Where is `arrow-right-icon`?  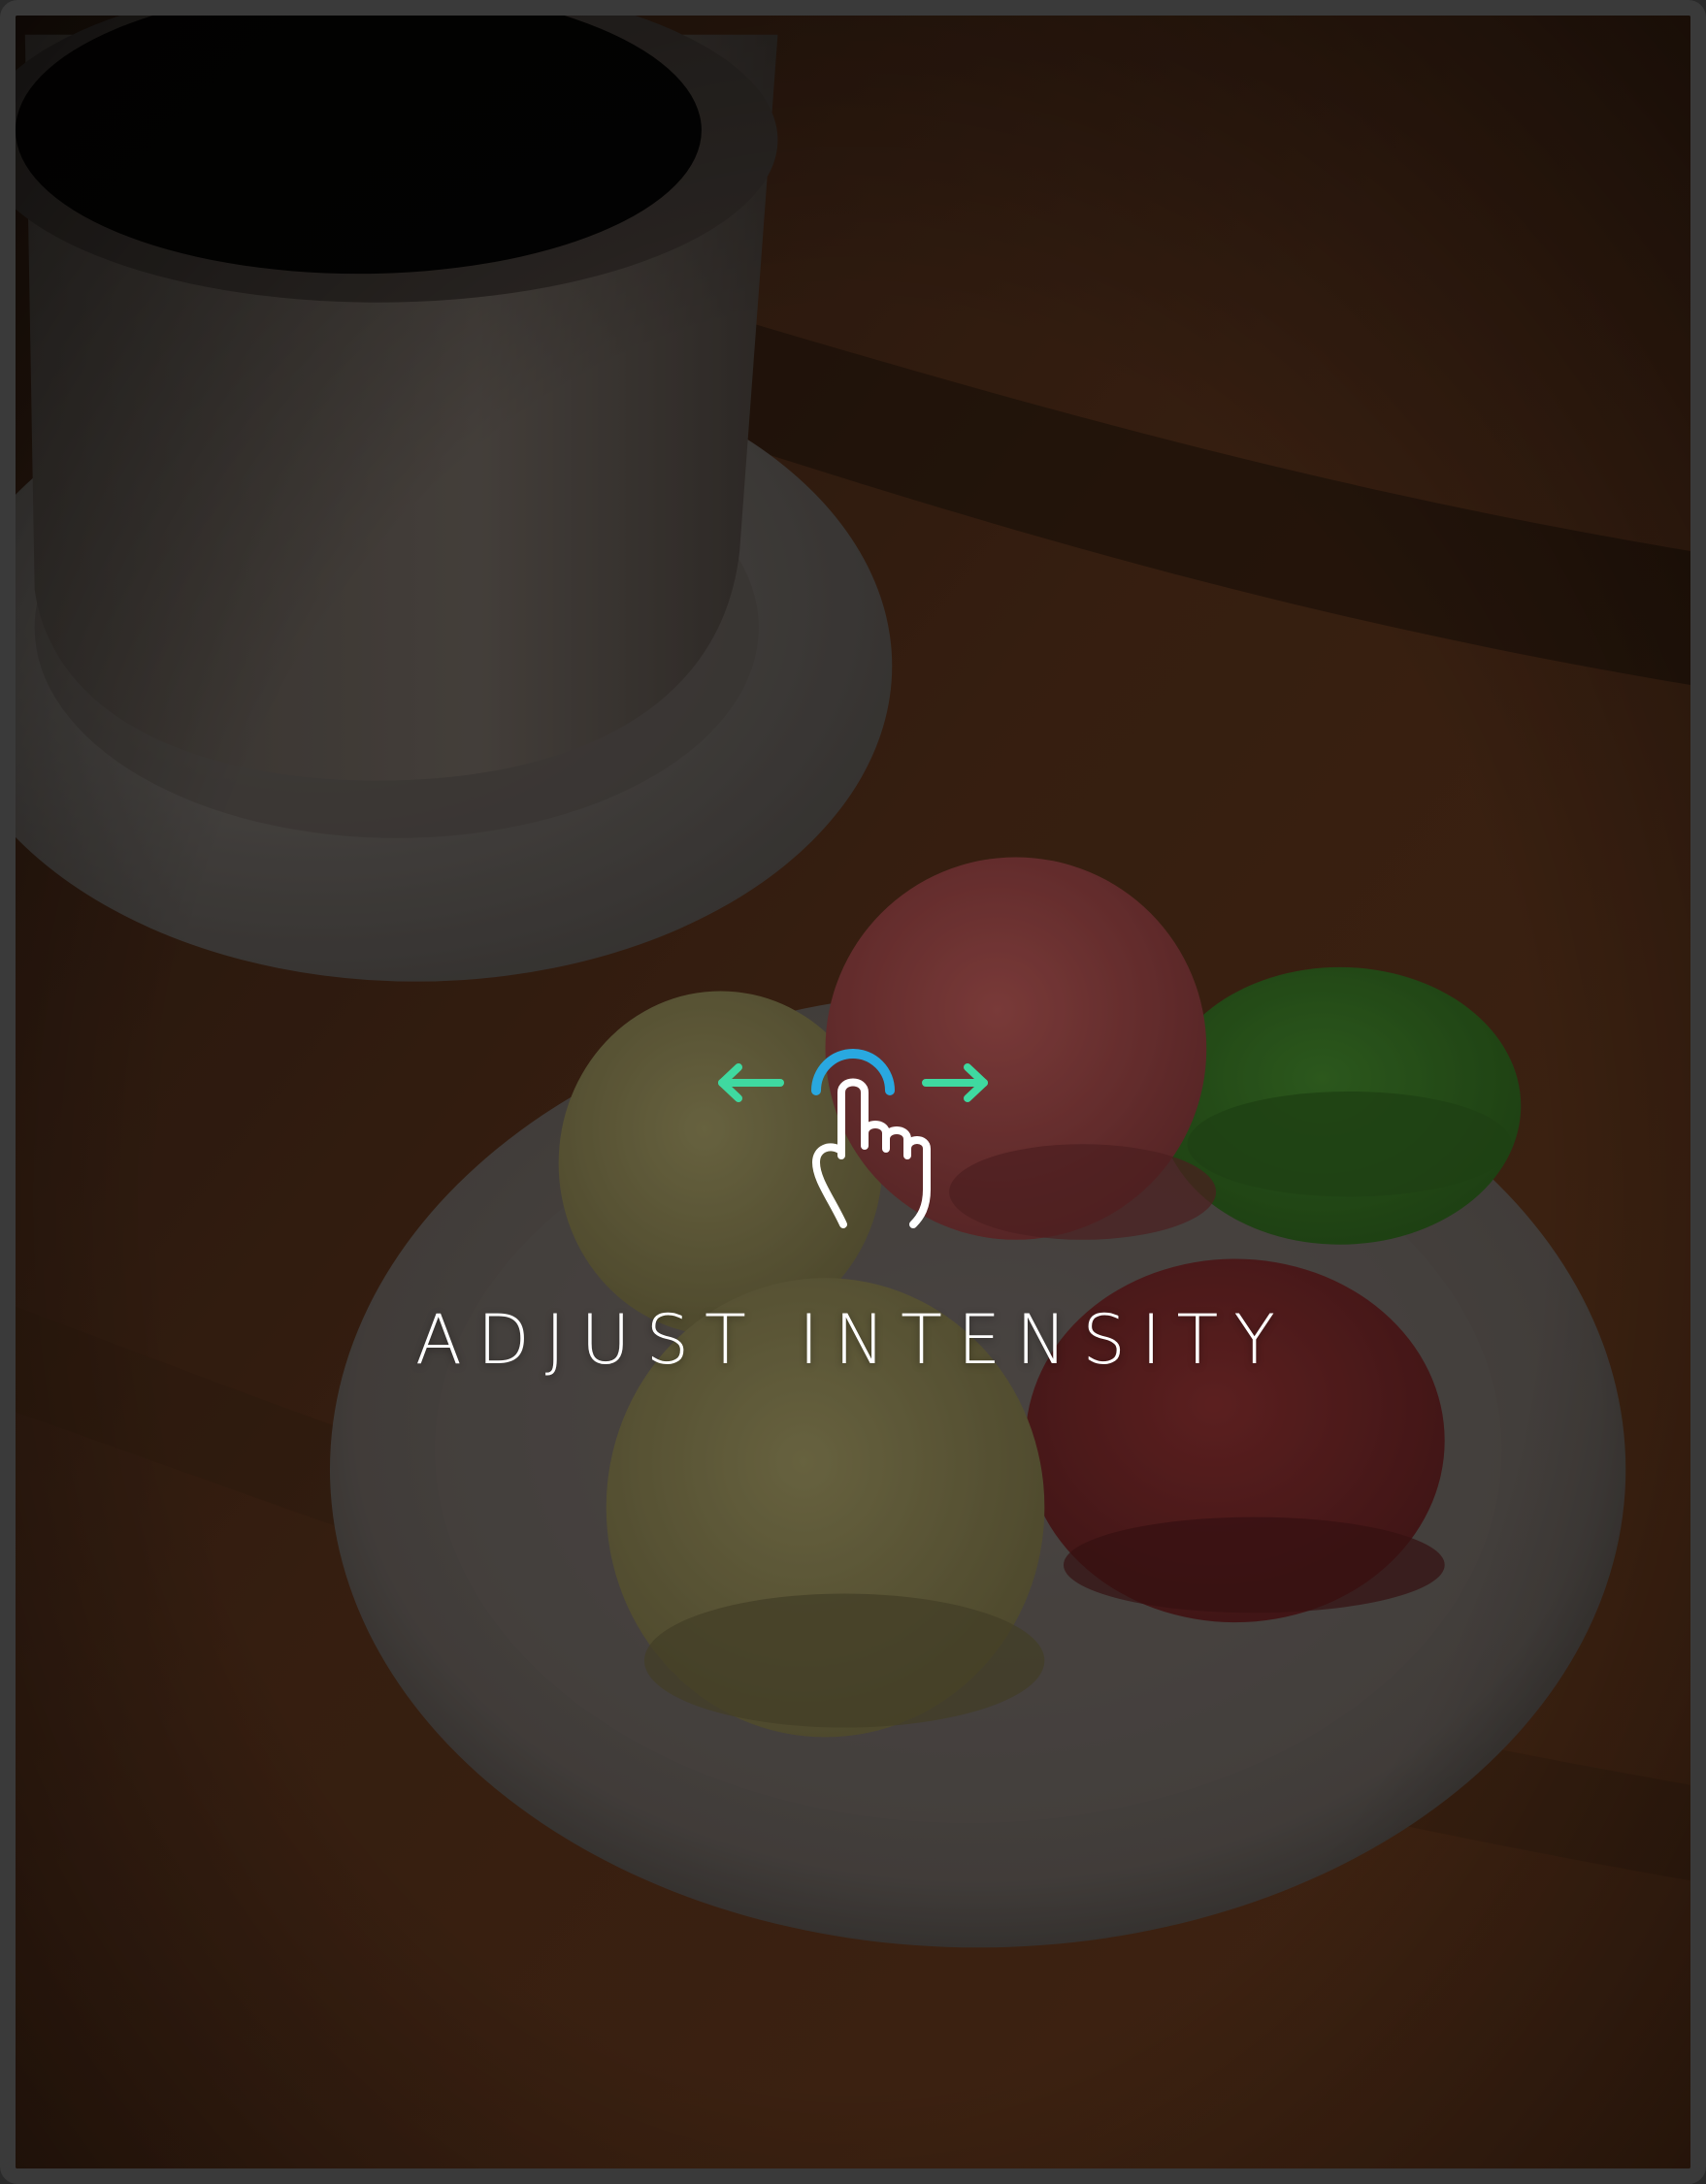 arrow-right-icon is located at coordinates (955, 1082).